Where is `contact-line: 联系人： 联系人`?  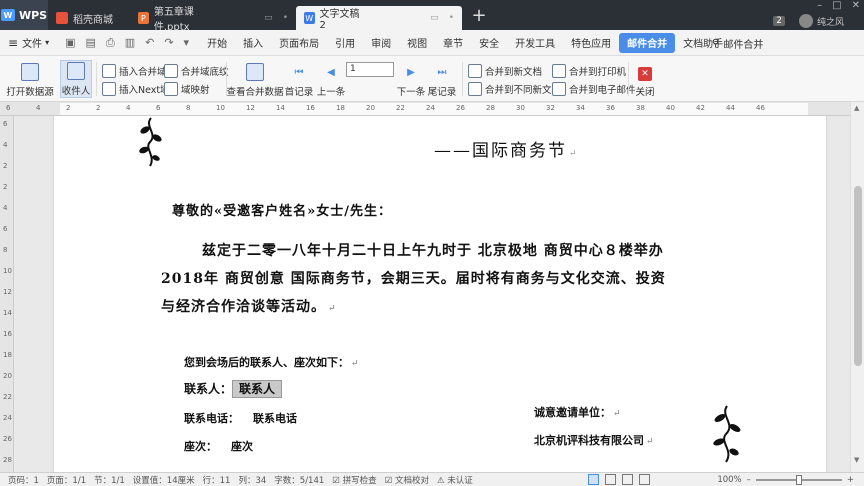 contact-line: 联系人： 联系人 is located at coordinates (233, 389).